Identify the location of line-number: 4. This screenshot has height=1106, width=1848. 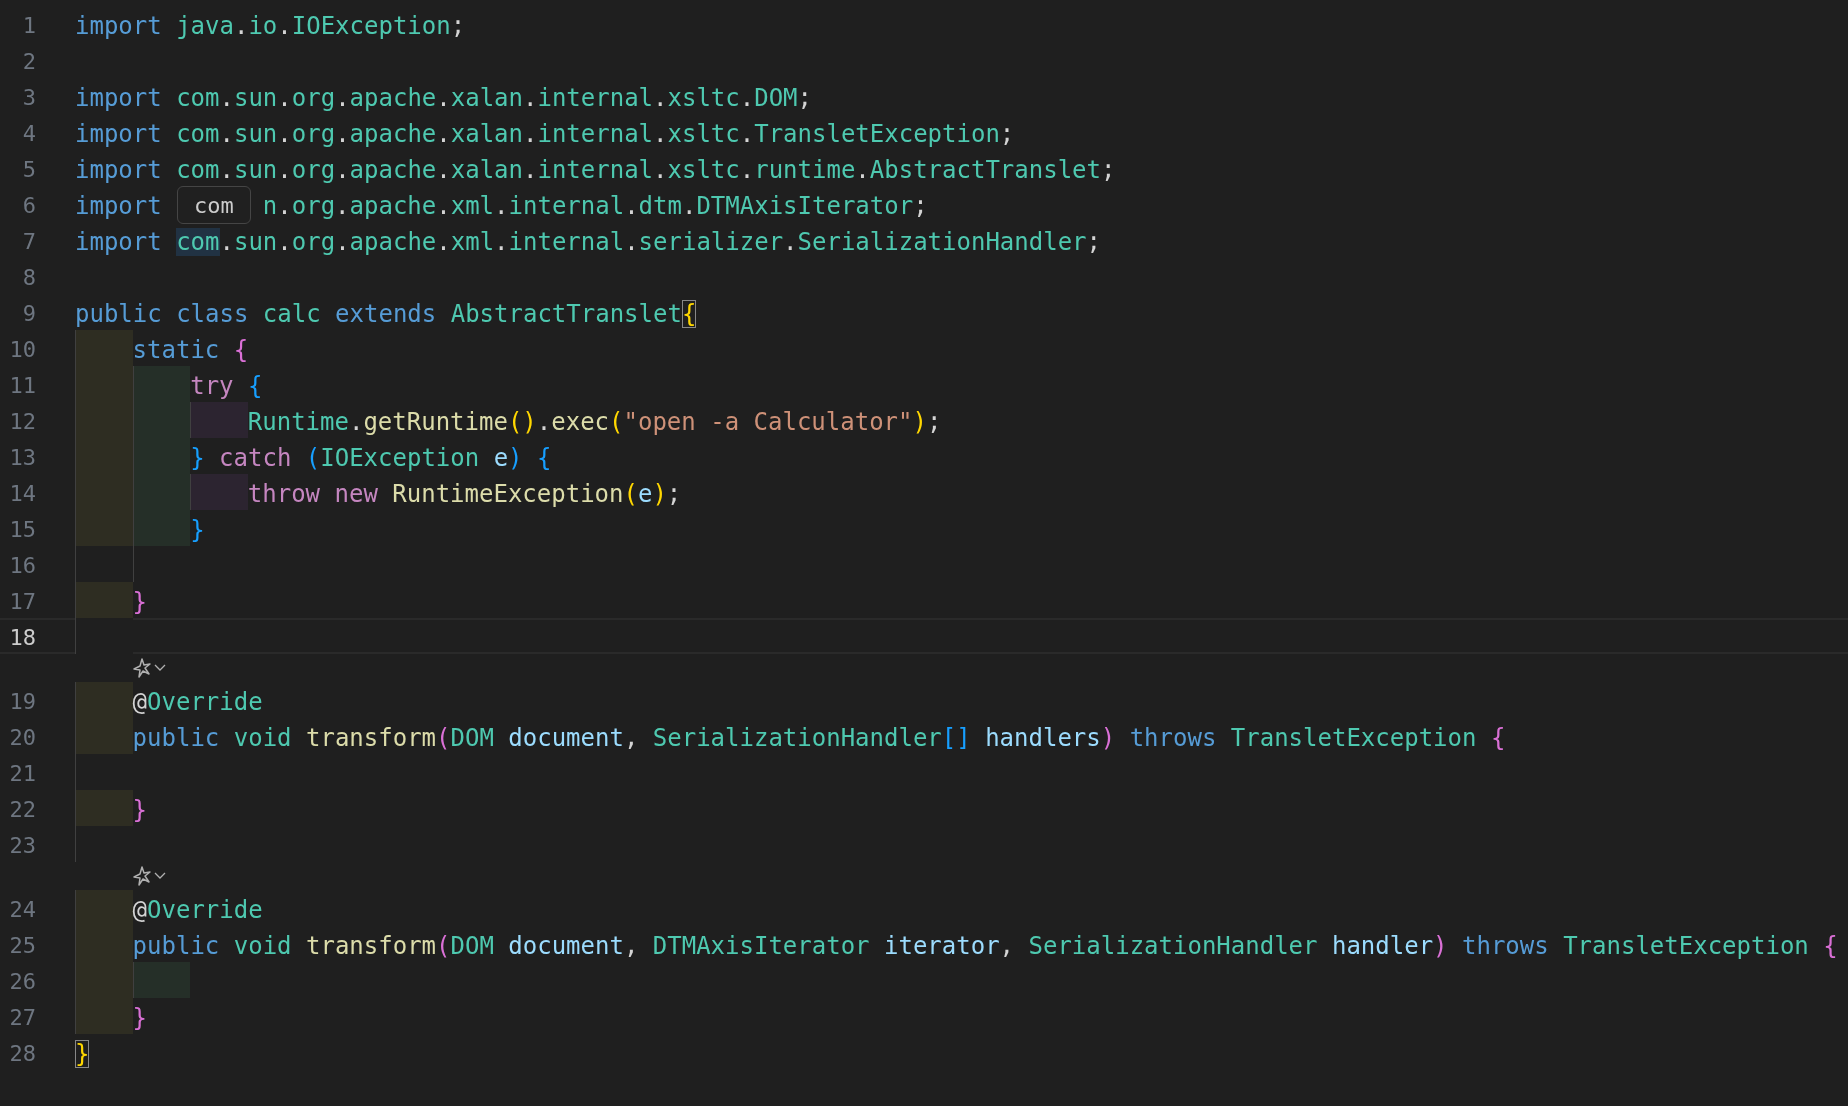
(28, 134).